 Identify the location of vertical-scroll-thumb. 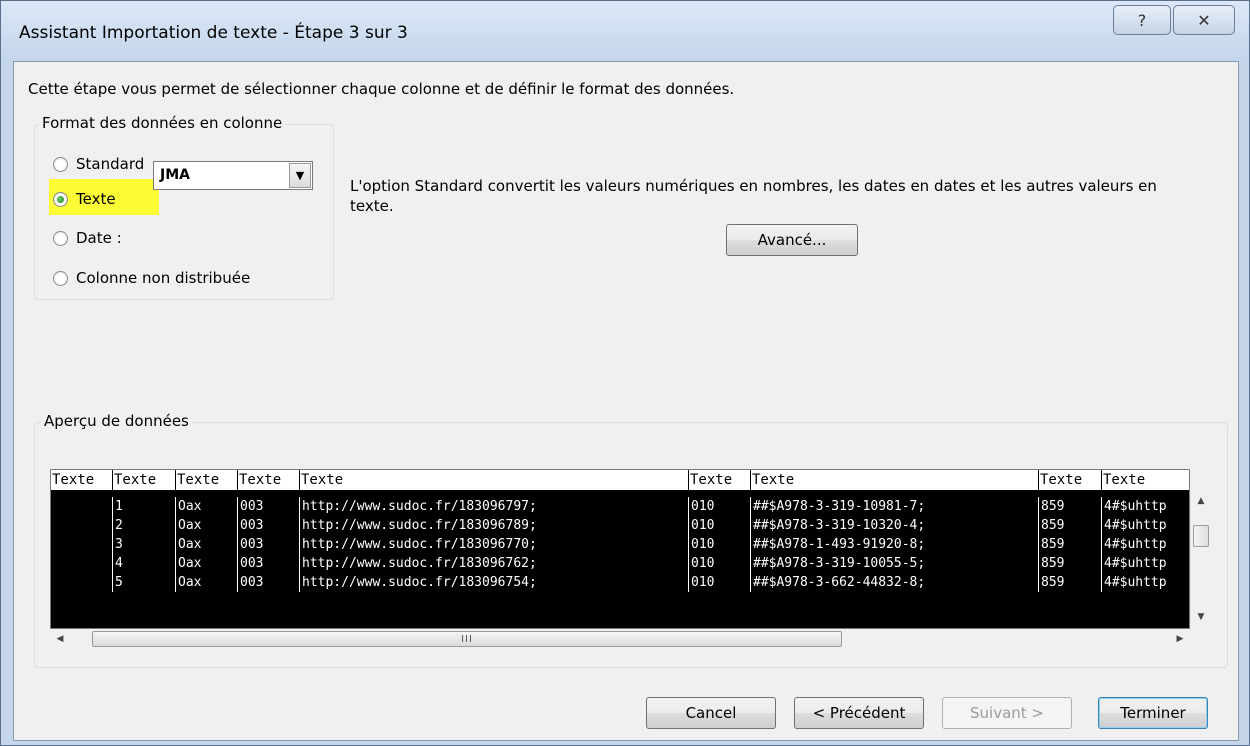
(1201, 536).